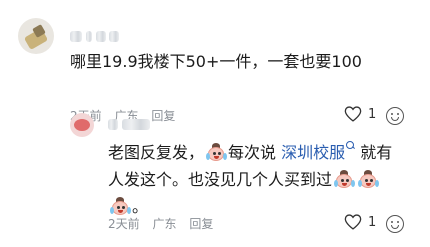 This screenshot has width=430, height=247. I want to click on reply-time: 2天前, so click(124, 224).